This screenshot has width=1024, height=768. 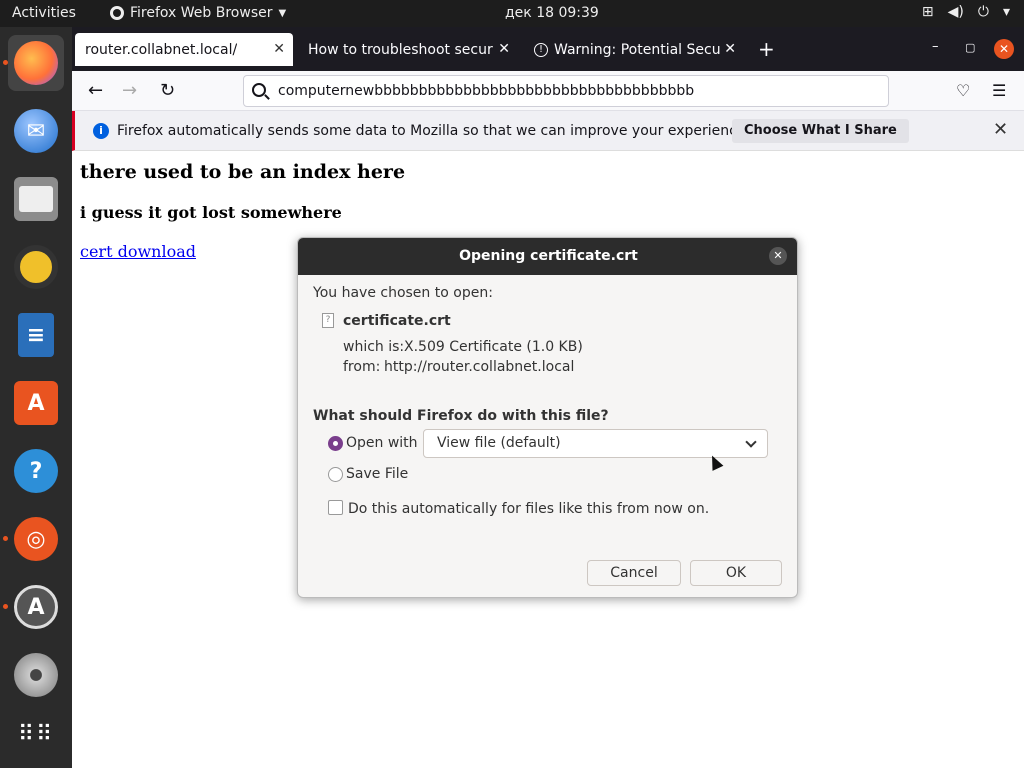 I want to click on app-menu: Firefox Web Browser ▼, so click(x=198, y=13).